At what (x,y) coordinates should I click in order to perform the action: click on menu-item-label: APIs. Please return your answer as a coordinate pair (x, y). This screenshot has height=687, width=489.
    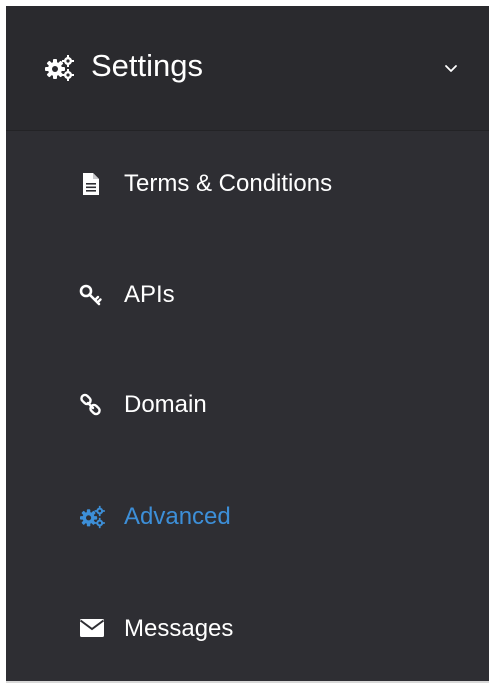
    Looking at the image, I should click on (149, 294).